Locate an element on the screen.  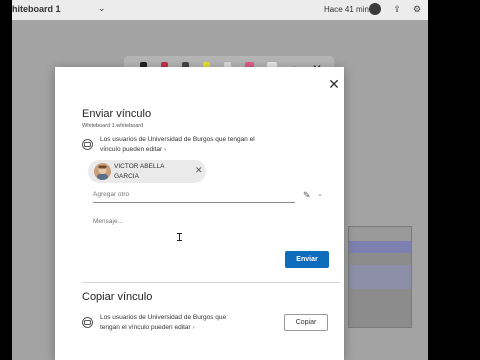
copy-permission-line-2: tengan el vínculo pueden editar is located at coordinates (145, 327).